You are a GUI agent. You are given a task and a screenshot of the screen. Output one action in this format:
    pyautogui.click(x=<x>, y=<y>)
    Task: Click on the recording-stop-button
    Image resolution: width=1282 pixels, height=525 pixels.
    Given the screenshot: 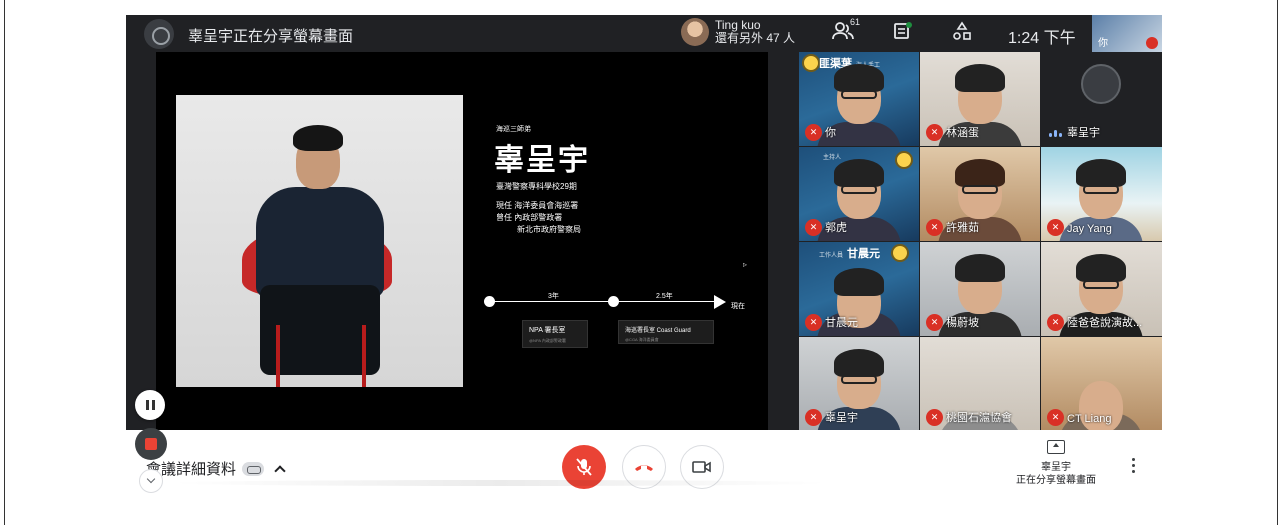 What is the action you would take?
    pyautogui.click(x=151, y=444)
    